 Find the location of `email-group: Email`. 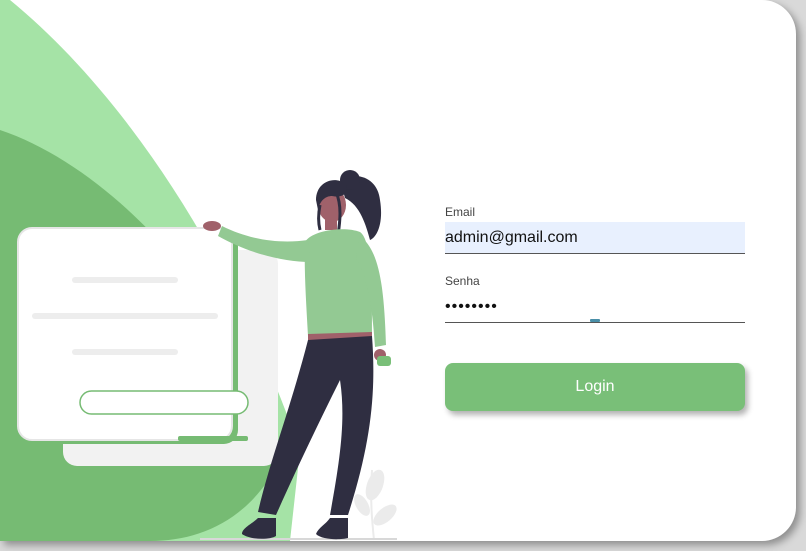

email-group: Email is located at coordinates (595, 229).